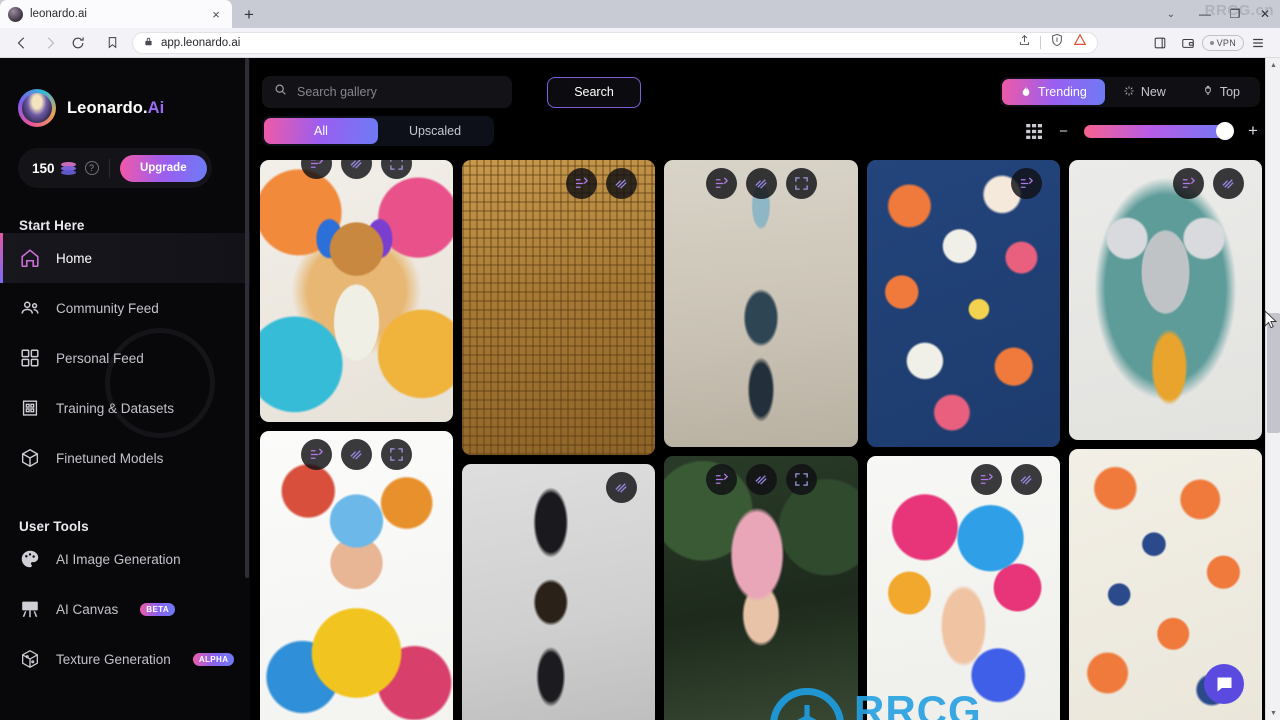 This screenshot has width=1280, height=720. Describe the element at coordinates (1188, 43) in the screenshot. I see `brave-wallet-icon` at that location.